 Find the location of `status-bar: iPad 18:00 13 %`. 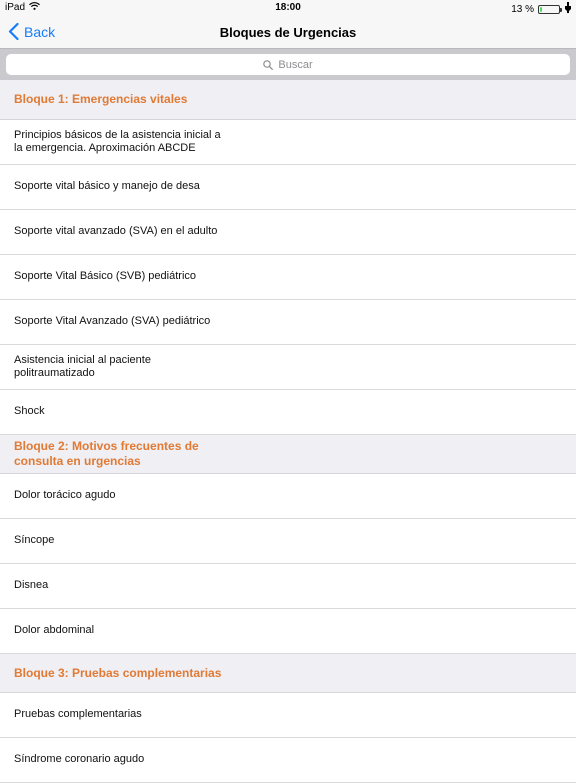

status-bar: iPad 18:00 13 % is located at coordinates (288, 8).